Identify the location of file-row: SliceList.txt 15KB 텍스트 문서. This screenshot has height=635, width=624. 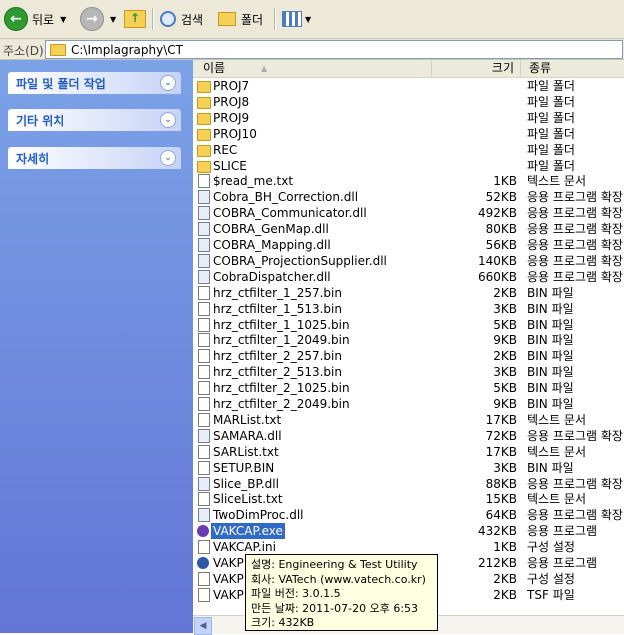
(408, 499).